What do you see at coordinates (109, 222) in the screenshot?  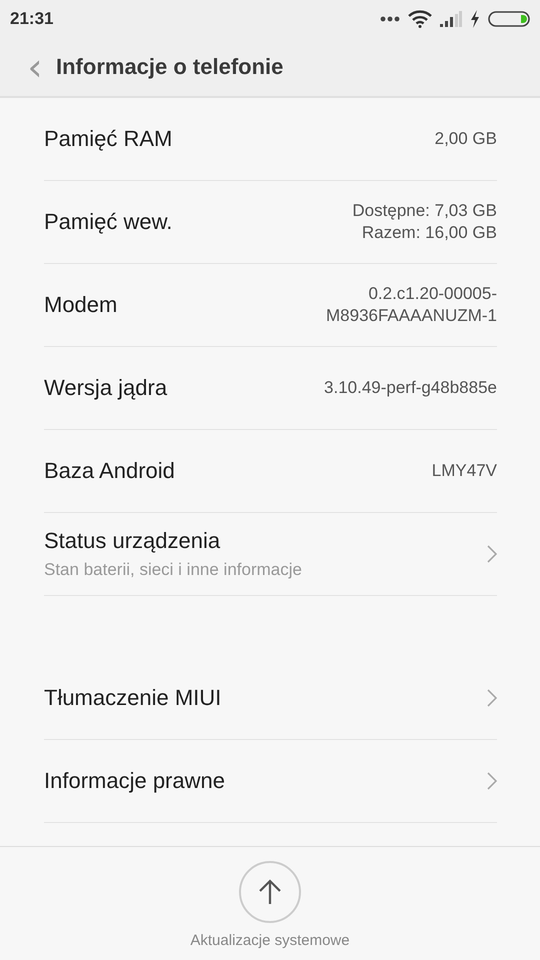 I see `setting-label: Pamięć wew.` at bounding box center [109, 222].